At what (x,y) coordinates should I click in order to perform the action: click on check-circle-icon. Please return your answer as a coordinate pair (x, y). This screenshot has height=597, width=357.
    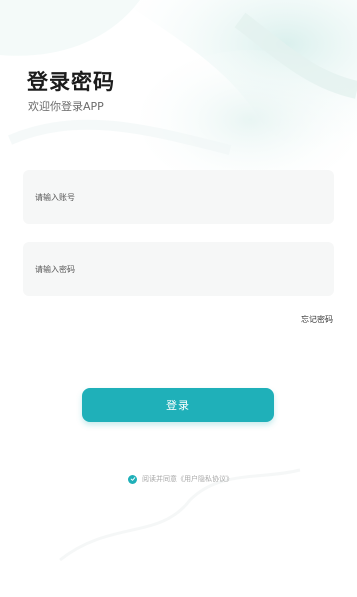
    Looking at the image, I should click on (132, 479).